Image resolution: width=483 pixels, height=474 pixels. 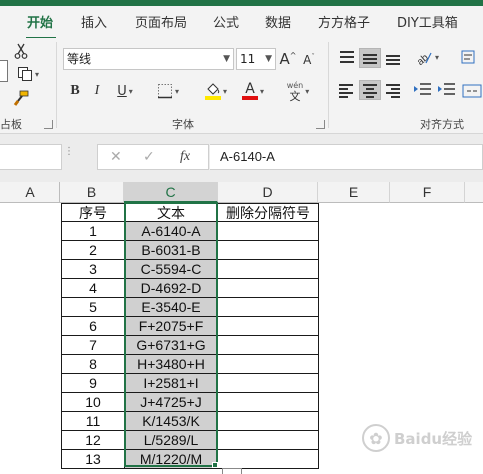 What do you see at coordinates (171, 440) in the screenshot?
I see `table-cell-C: L/5289/L` at bounding box center [171, 440].